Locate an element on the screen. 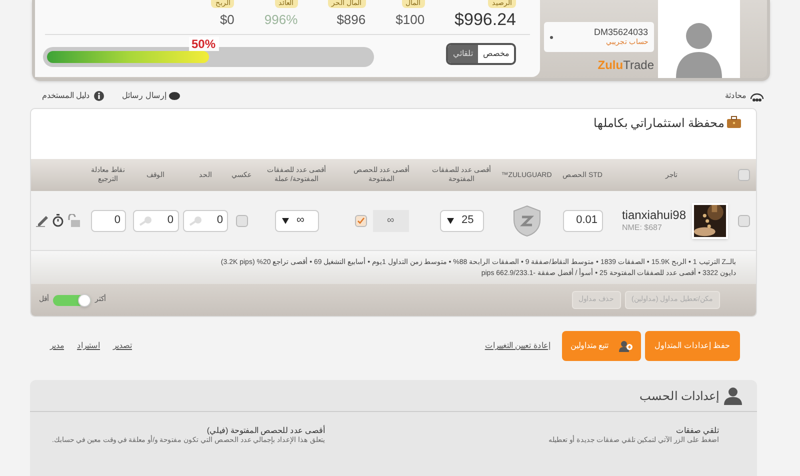 This screenshot has height=476, width=800. info-icon is located at coordinates (99, 96).